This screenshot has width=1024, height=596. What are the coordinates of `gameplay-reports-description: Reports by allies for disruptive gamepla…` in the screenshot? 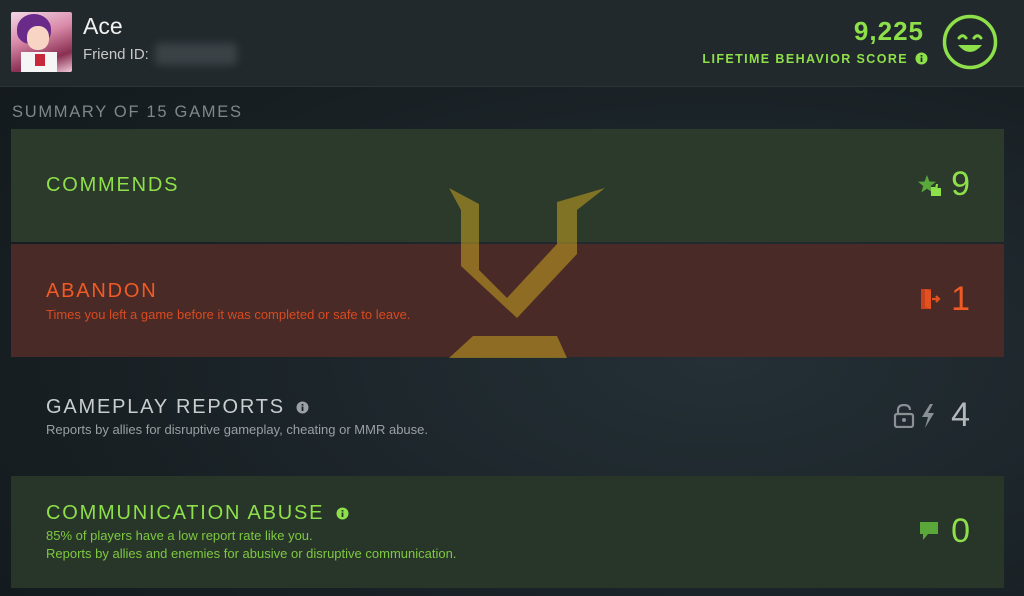 It's located at (237, 429).